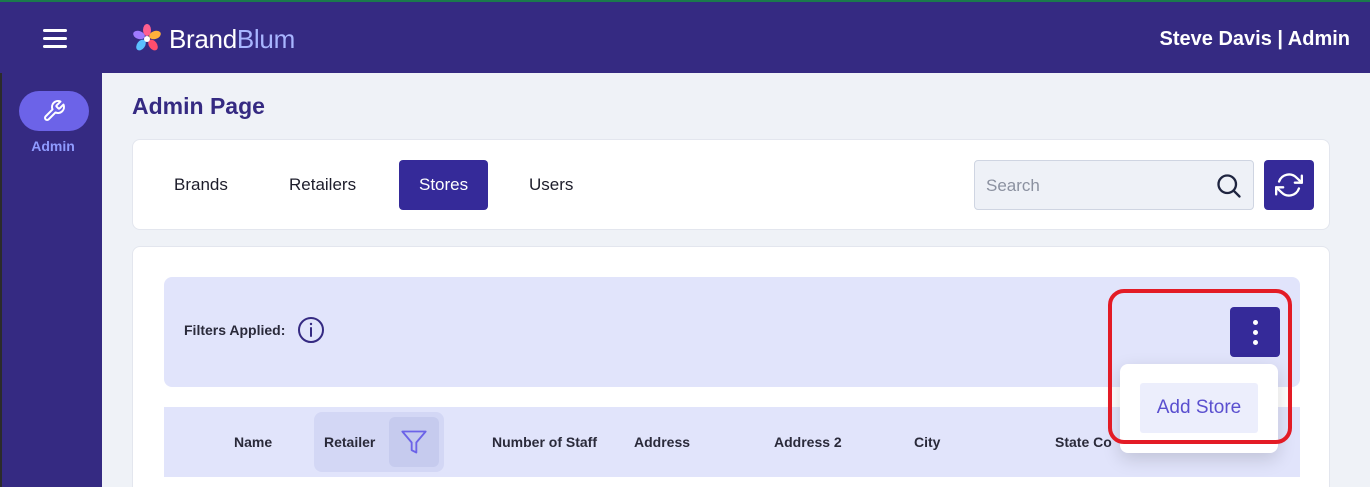  I want to click on search-input: Search, so click(1114, 185).